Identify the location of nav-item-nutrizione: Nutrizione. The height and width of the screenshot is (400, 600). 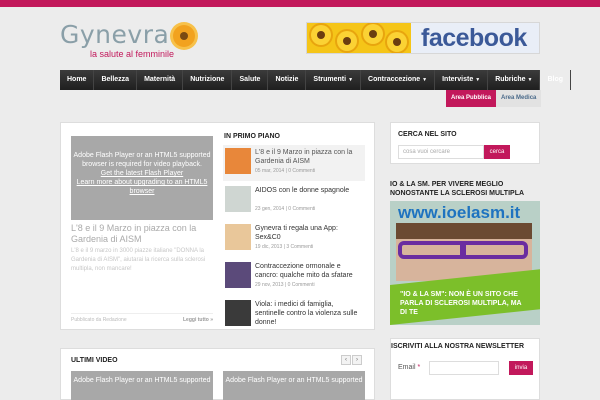
(208, 80).